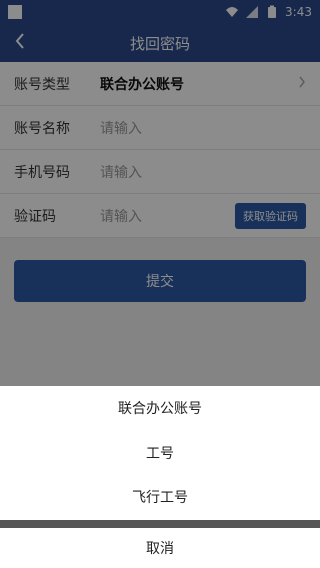 Image resolution: width=320 pixels, height=568 pixels. Describe the element at coordinates (160, 408) in the screenshot. I see `sheet-option: 联合办公账号` at that location.